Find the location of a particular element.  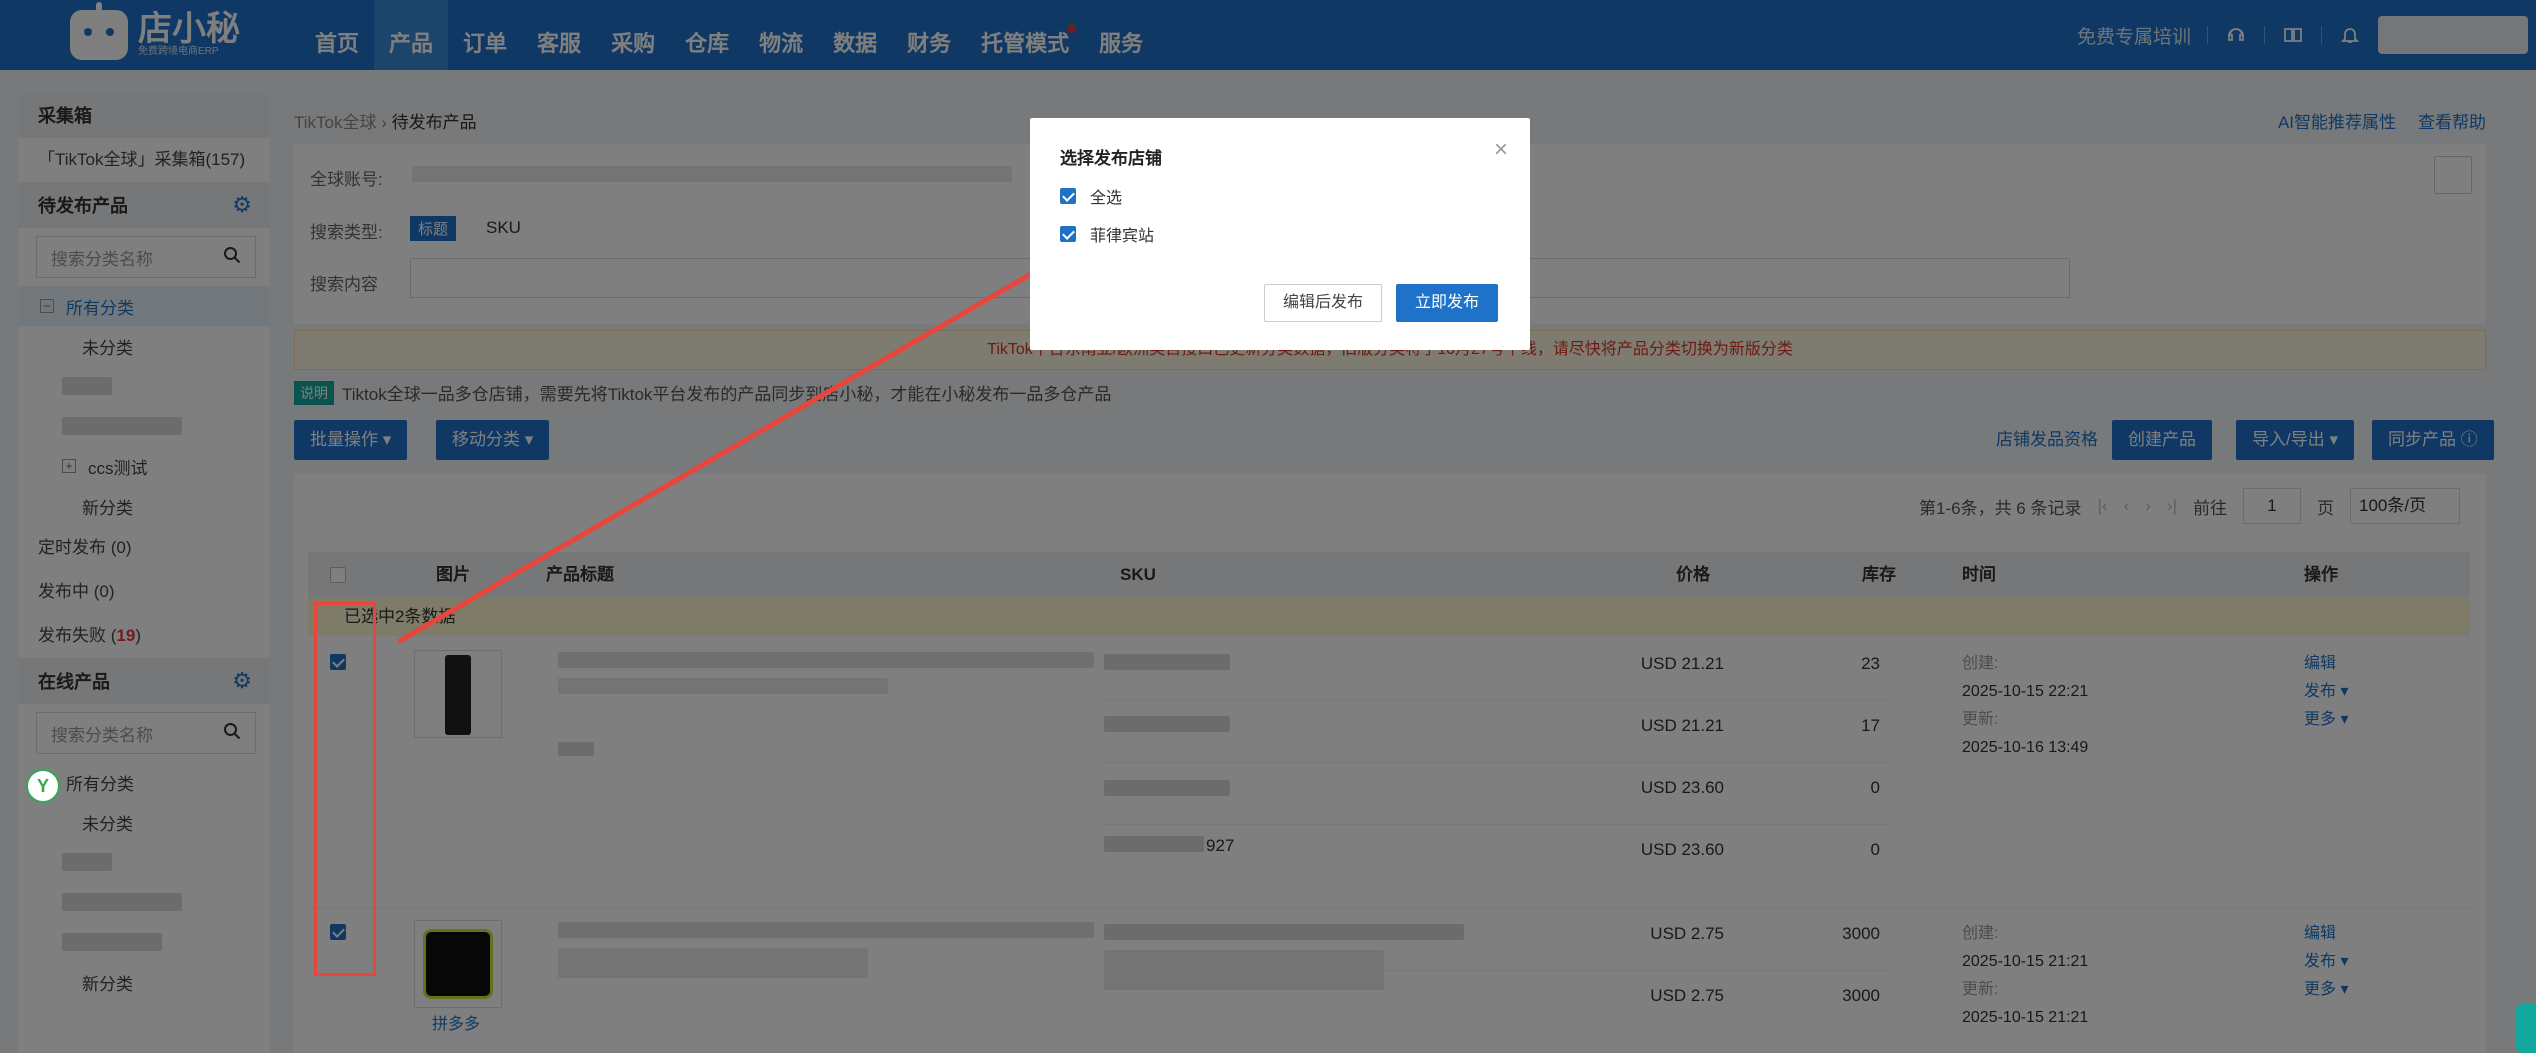

publish-now-button: 立即发布 is located at coordinates (1447, 303).